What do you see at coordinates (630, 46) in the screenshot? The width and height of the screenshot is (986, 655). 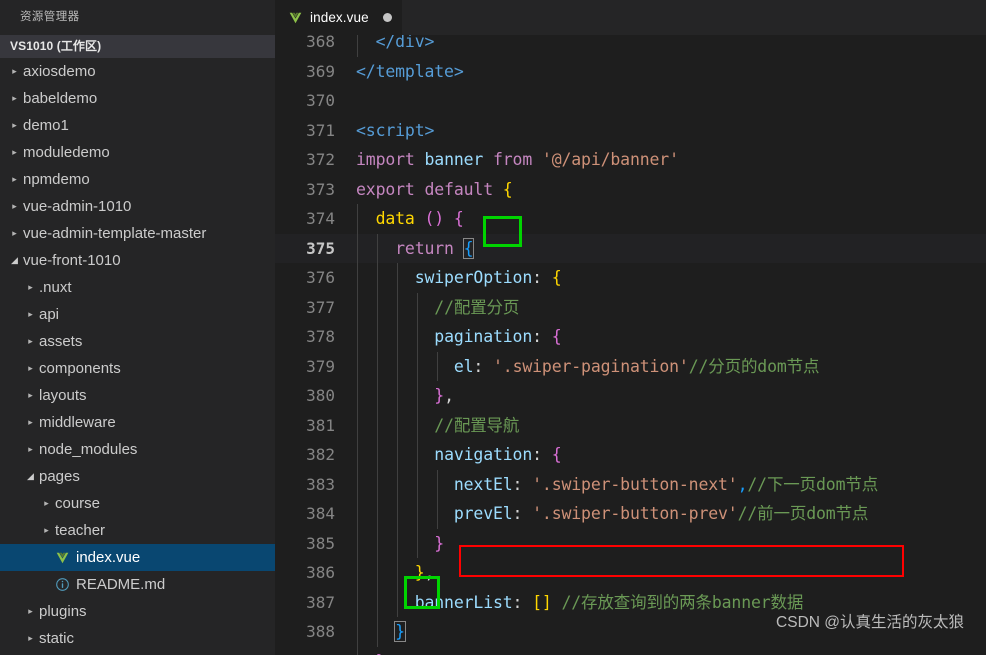 I see `code-line-368: 368 </div>` at bounding box center [630, 46].